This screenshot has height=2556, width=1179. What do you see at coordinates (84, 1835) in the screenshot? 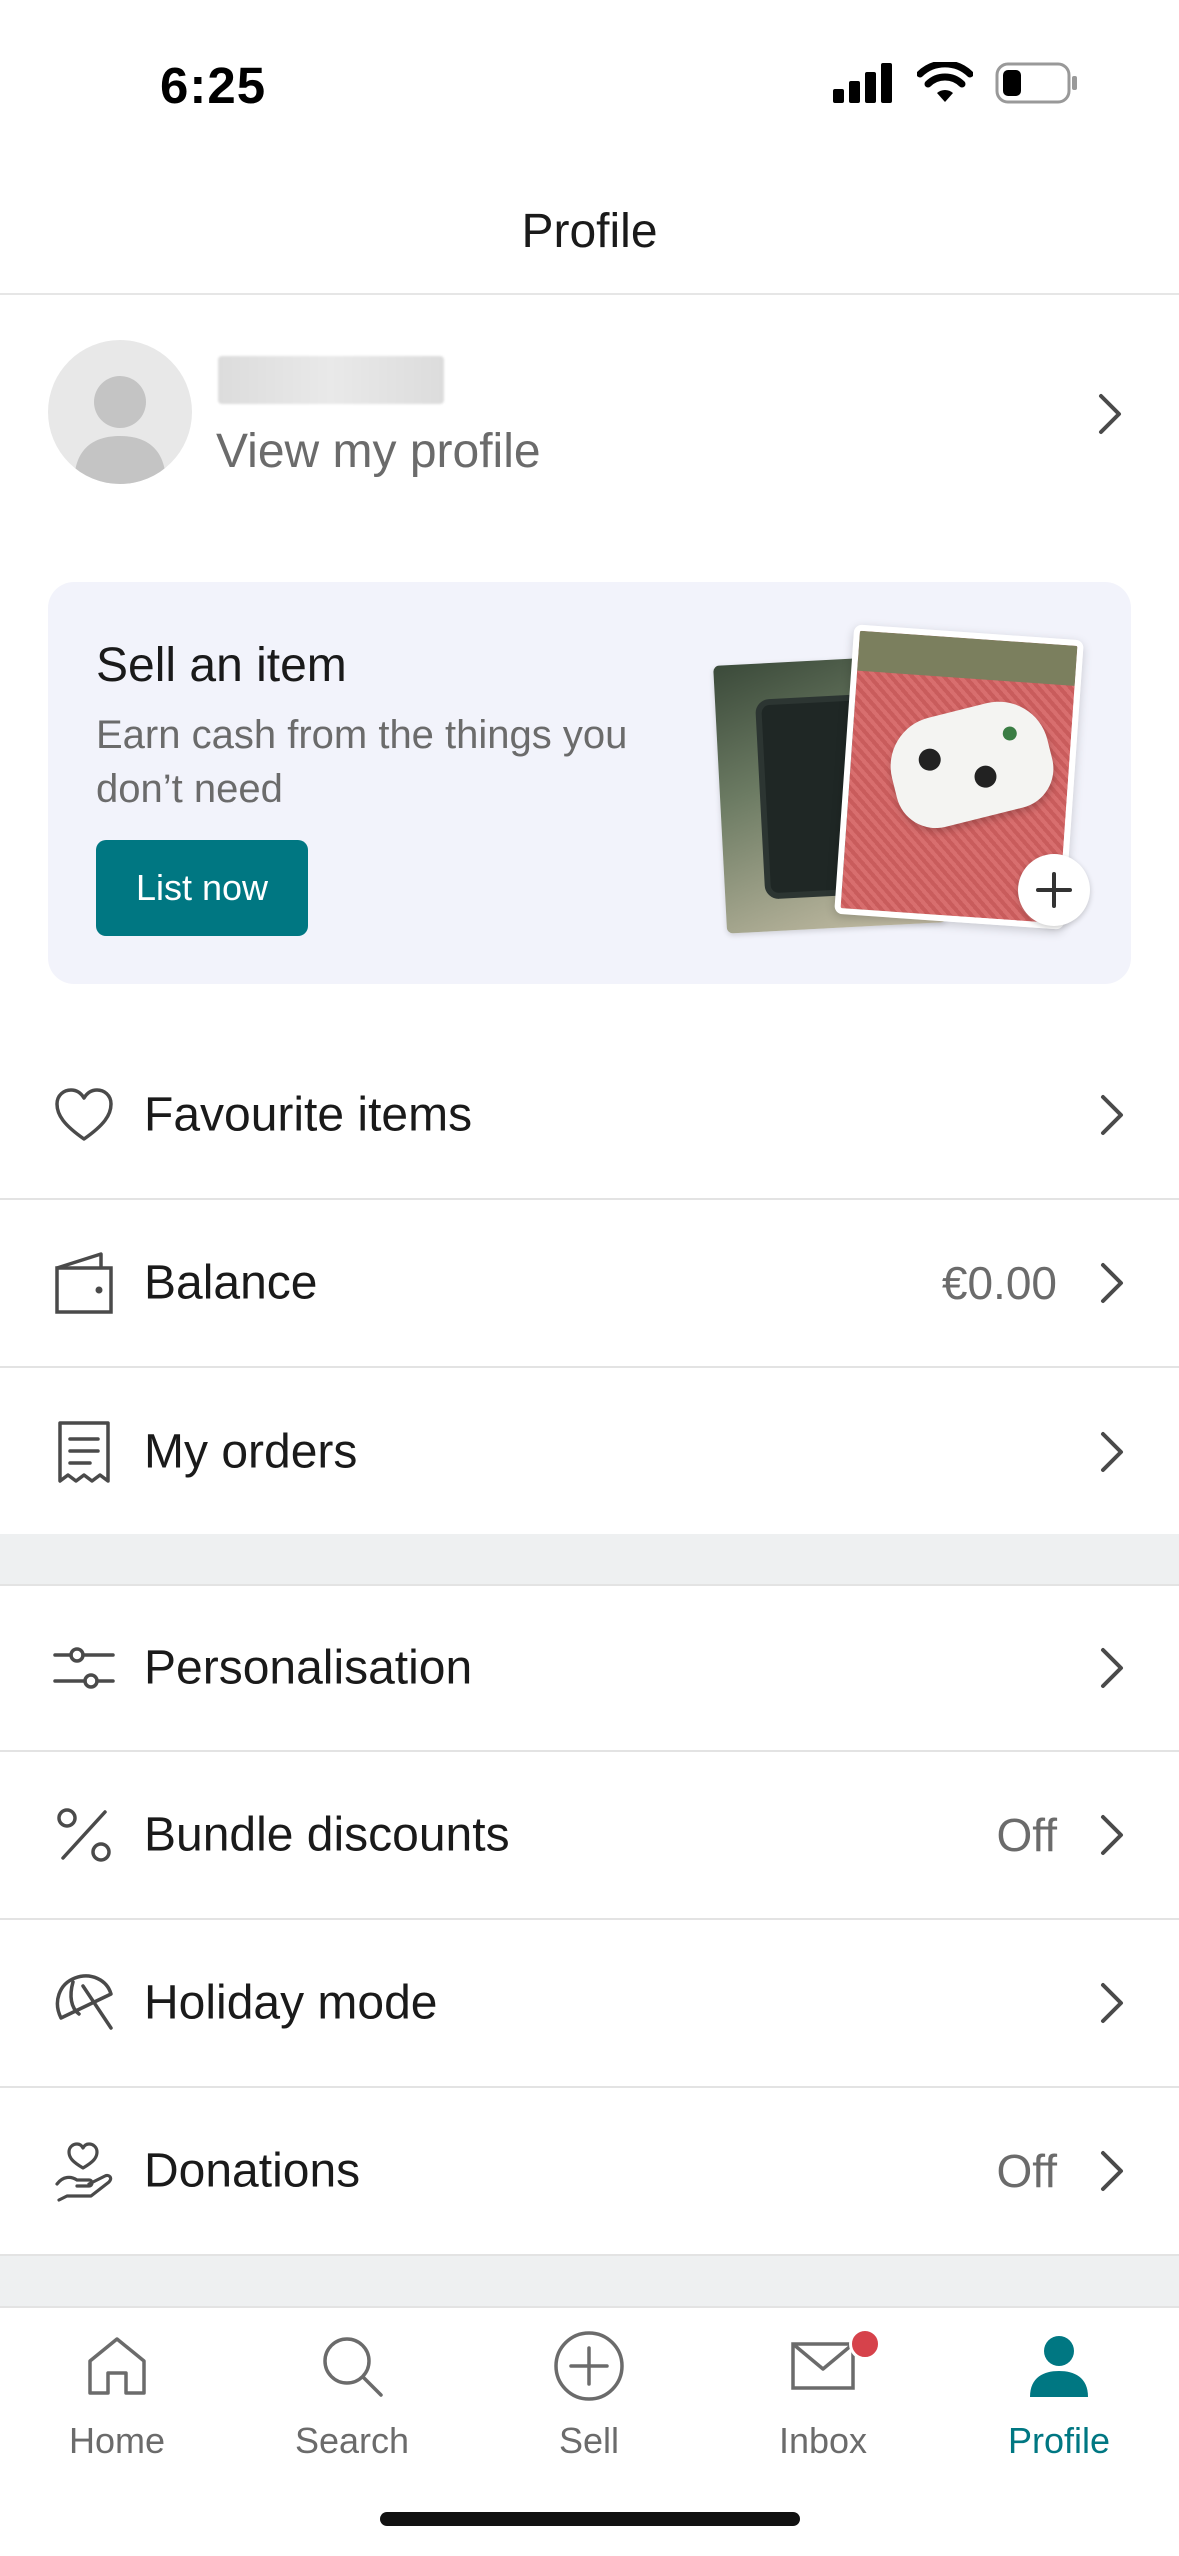
I see `percent-icon` at bounding box center [84, 1835].